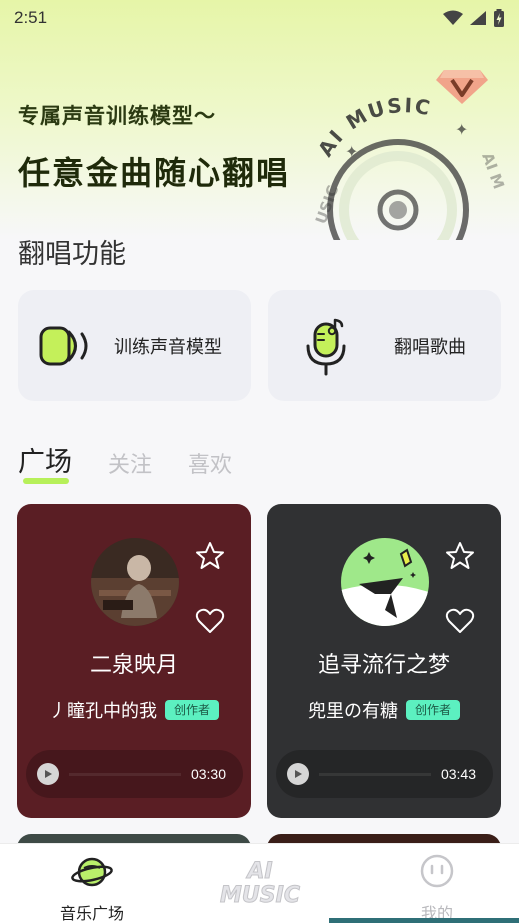 The image size is (519, 923). I want to click on tab-liked: 喜欢, so click(210, 463).